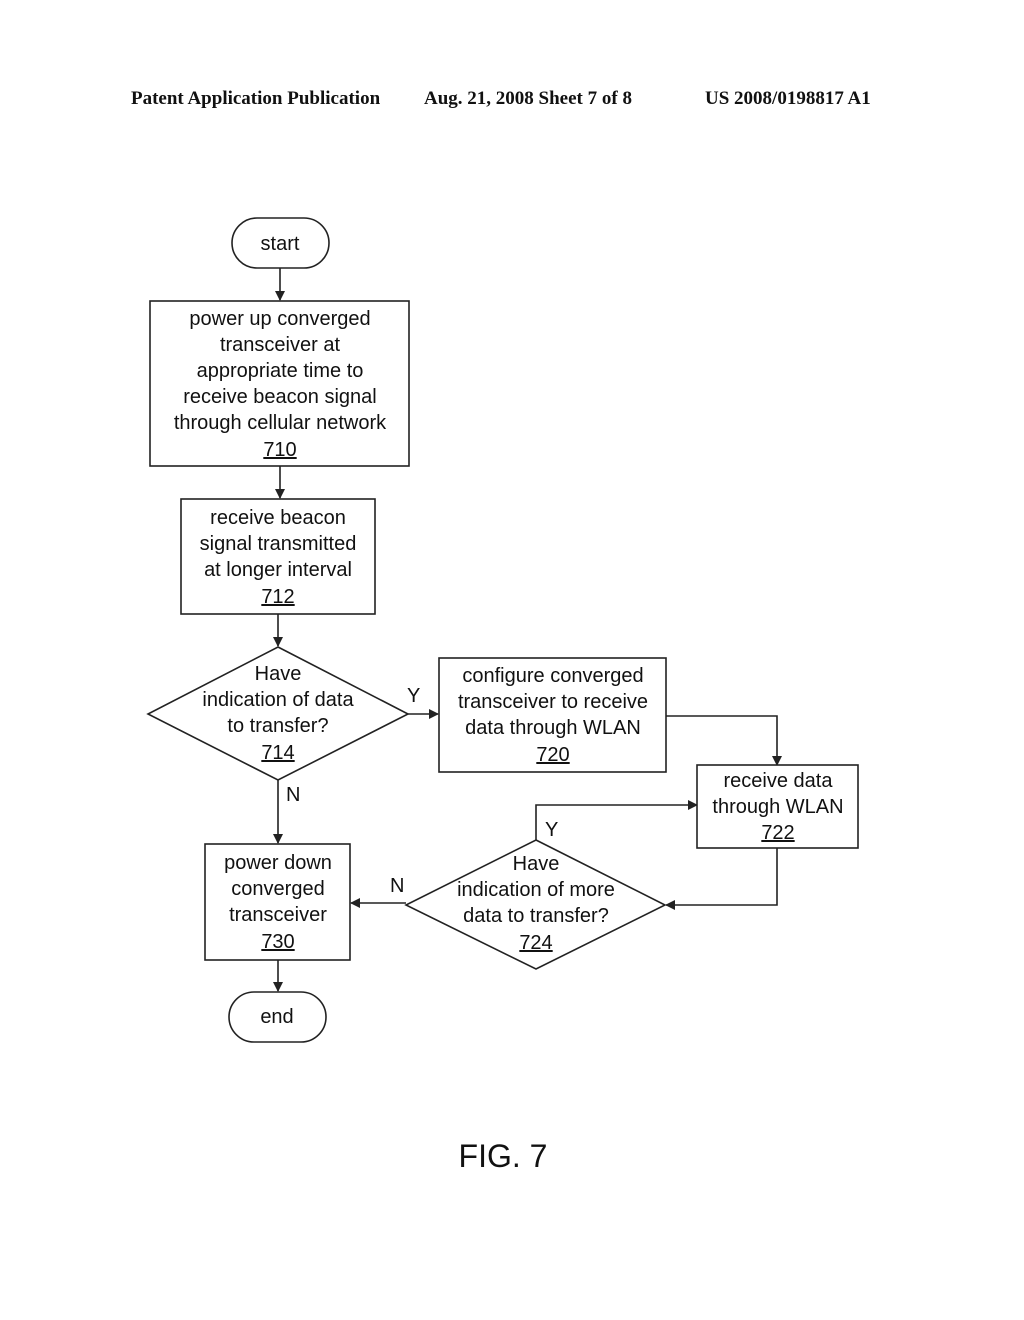  I want to click on process-710-line: power up converged, so click(279, 319).